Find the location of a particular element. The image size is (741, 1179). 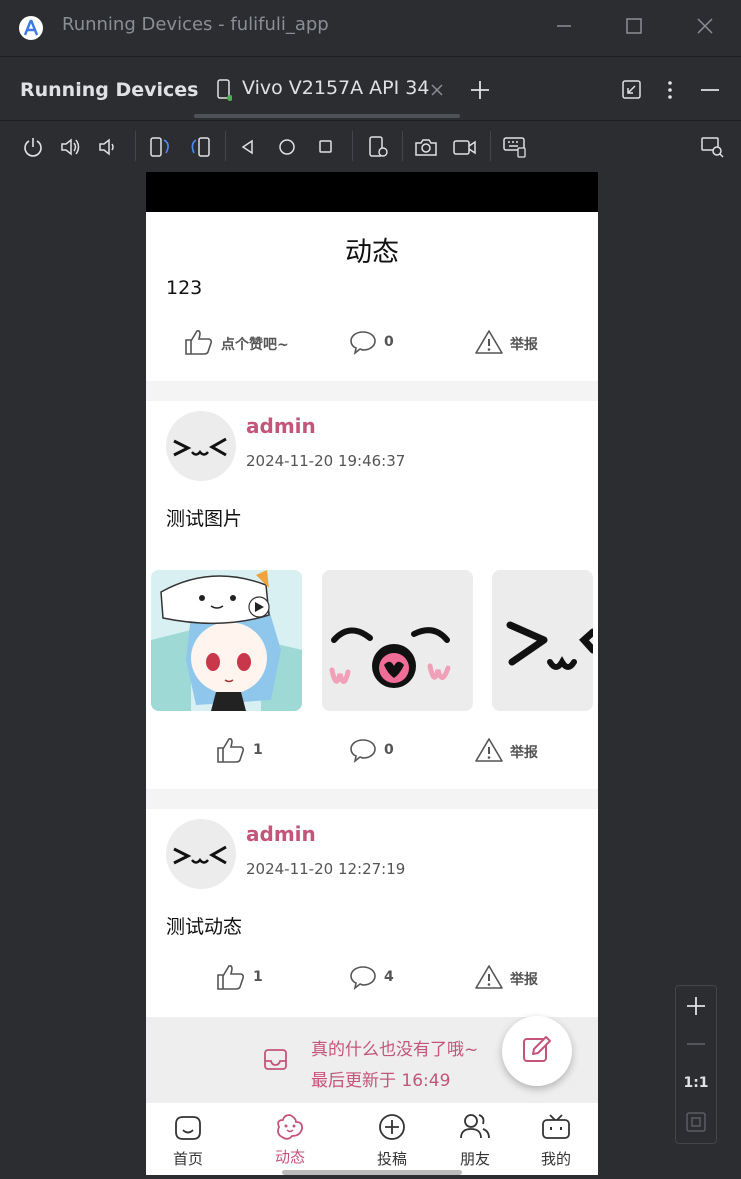

window-title: Running Devices - fulifuli_app is located at coordinates (195, 24).